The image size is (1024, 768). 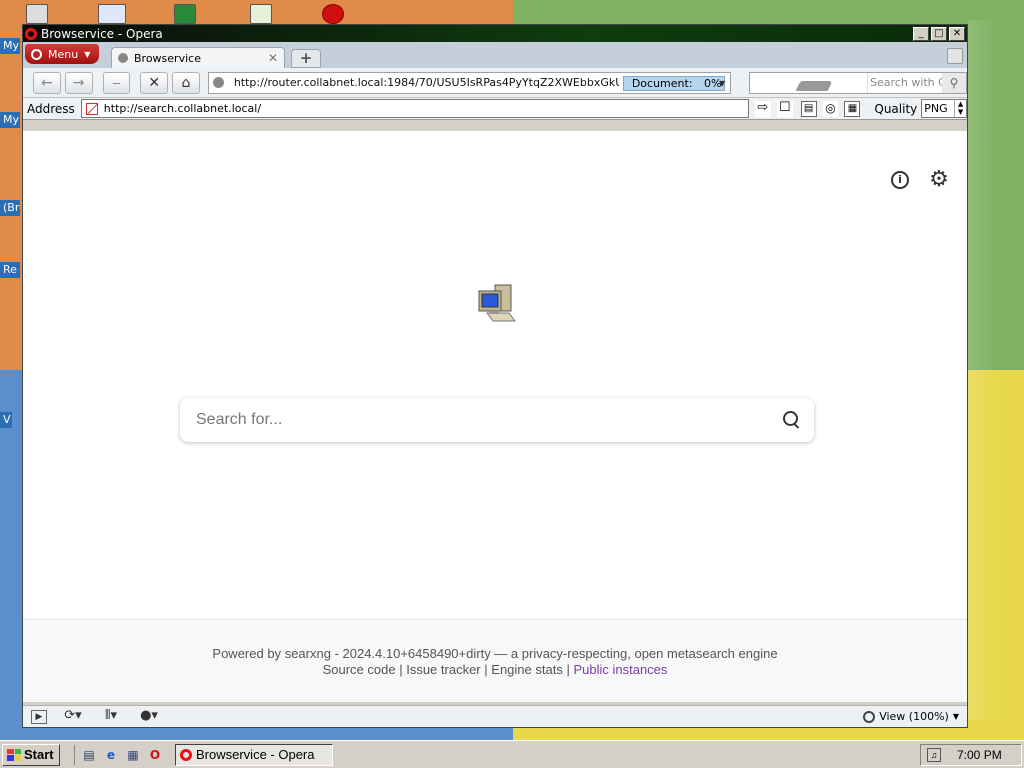 What do you see at coordinates (333, 14) in the screenshot?
I see `desktop-icon-opera` at bounding box center [333, 14].